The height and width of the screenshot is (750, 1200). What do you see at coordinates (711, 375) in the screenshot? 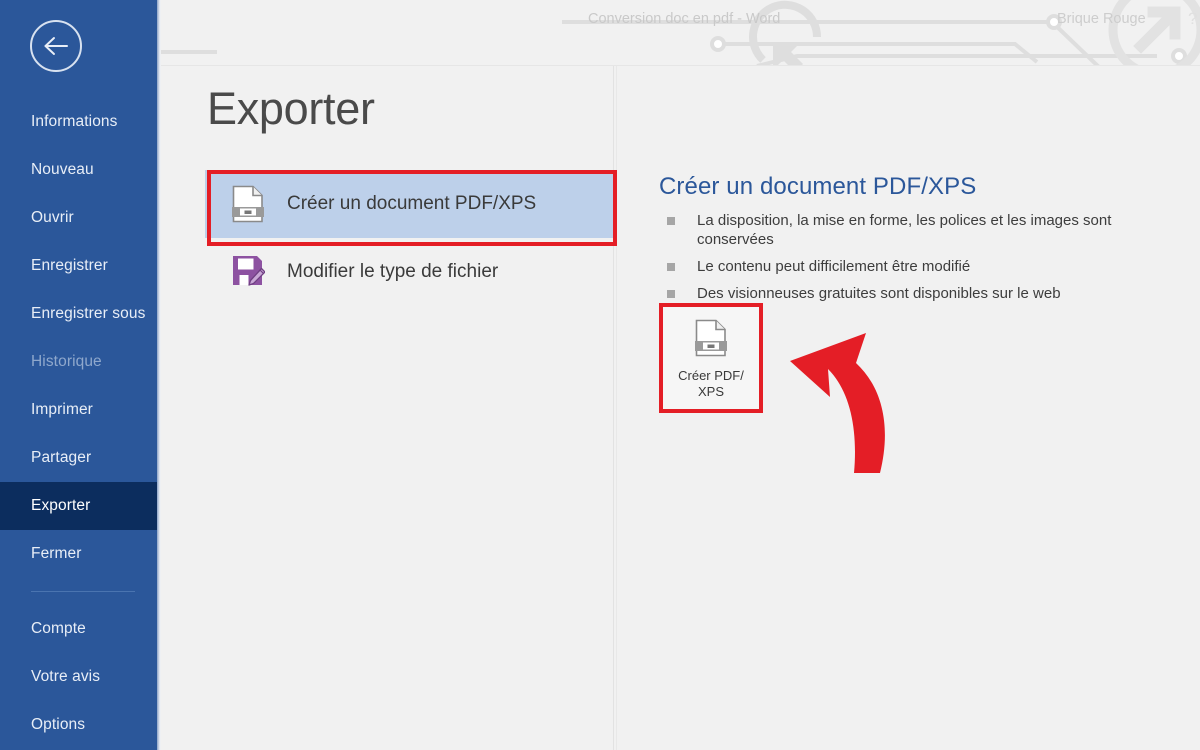
I see `button-label-line-1: Créer PDF/` at bounding box center [711, 375].